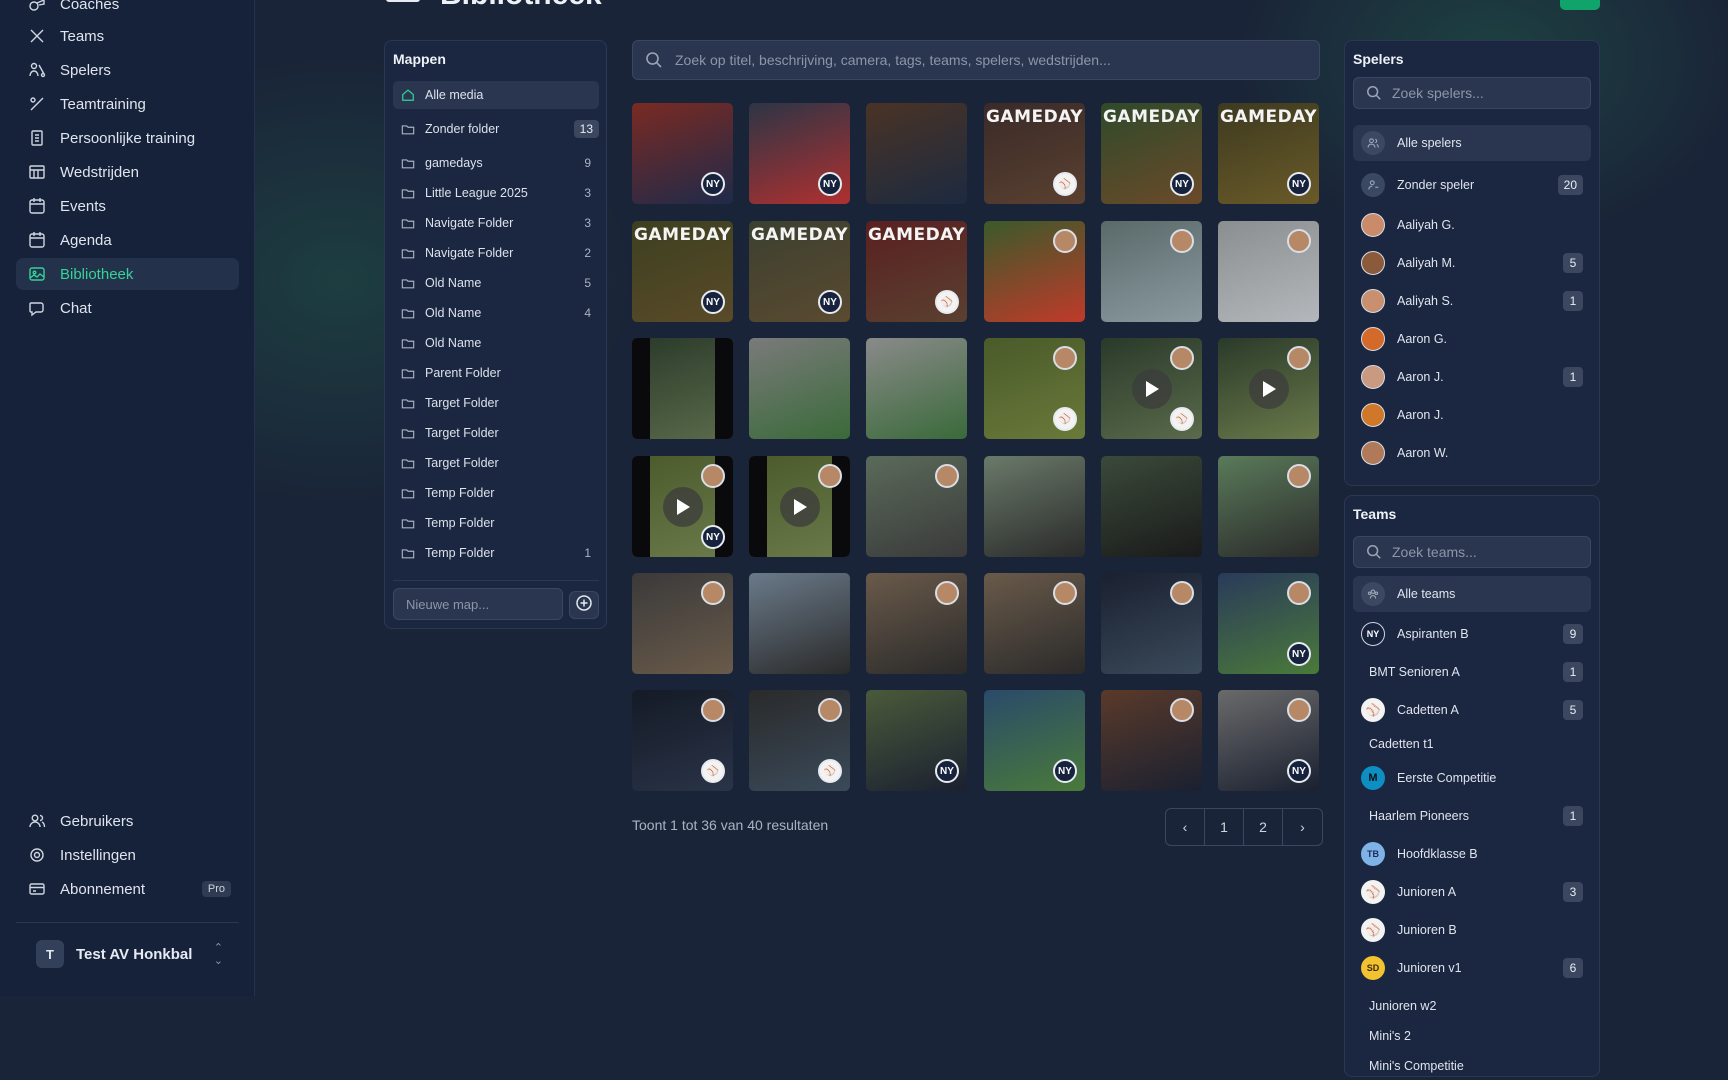  I want to click on player-item: Aaron J., so click(1472, 415).